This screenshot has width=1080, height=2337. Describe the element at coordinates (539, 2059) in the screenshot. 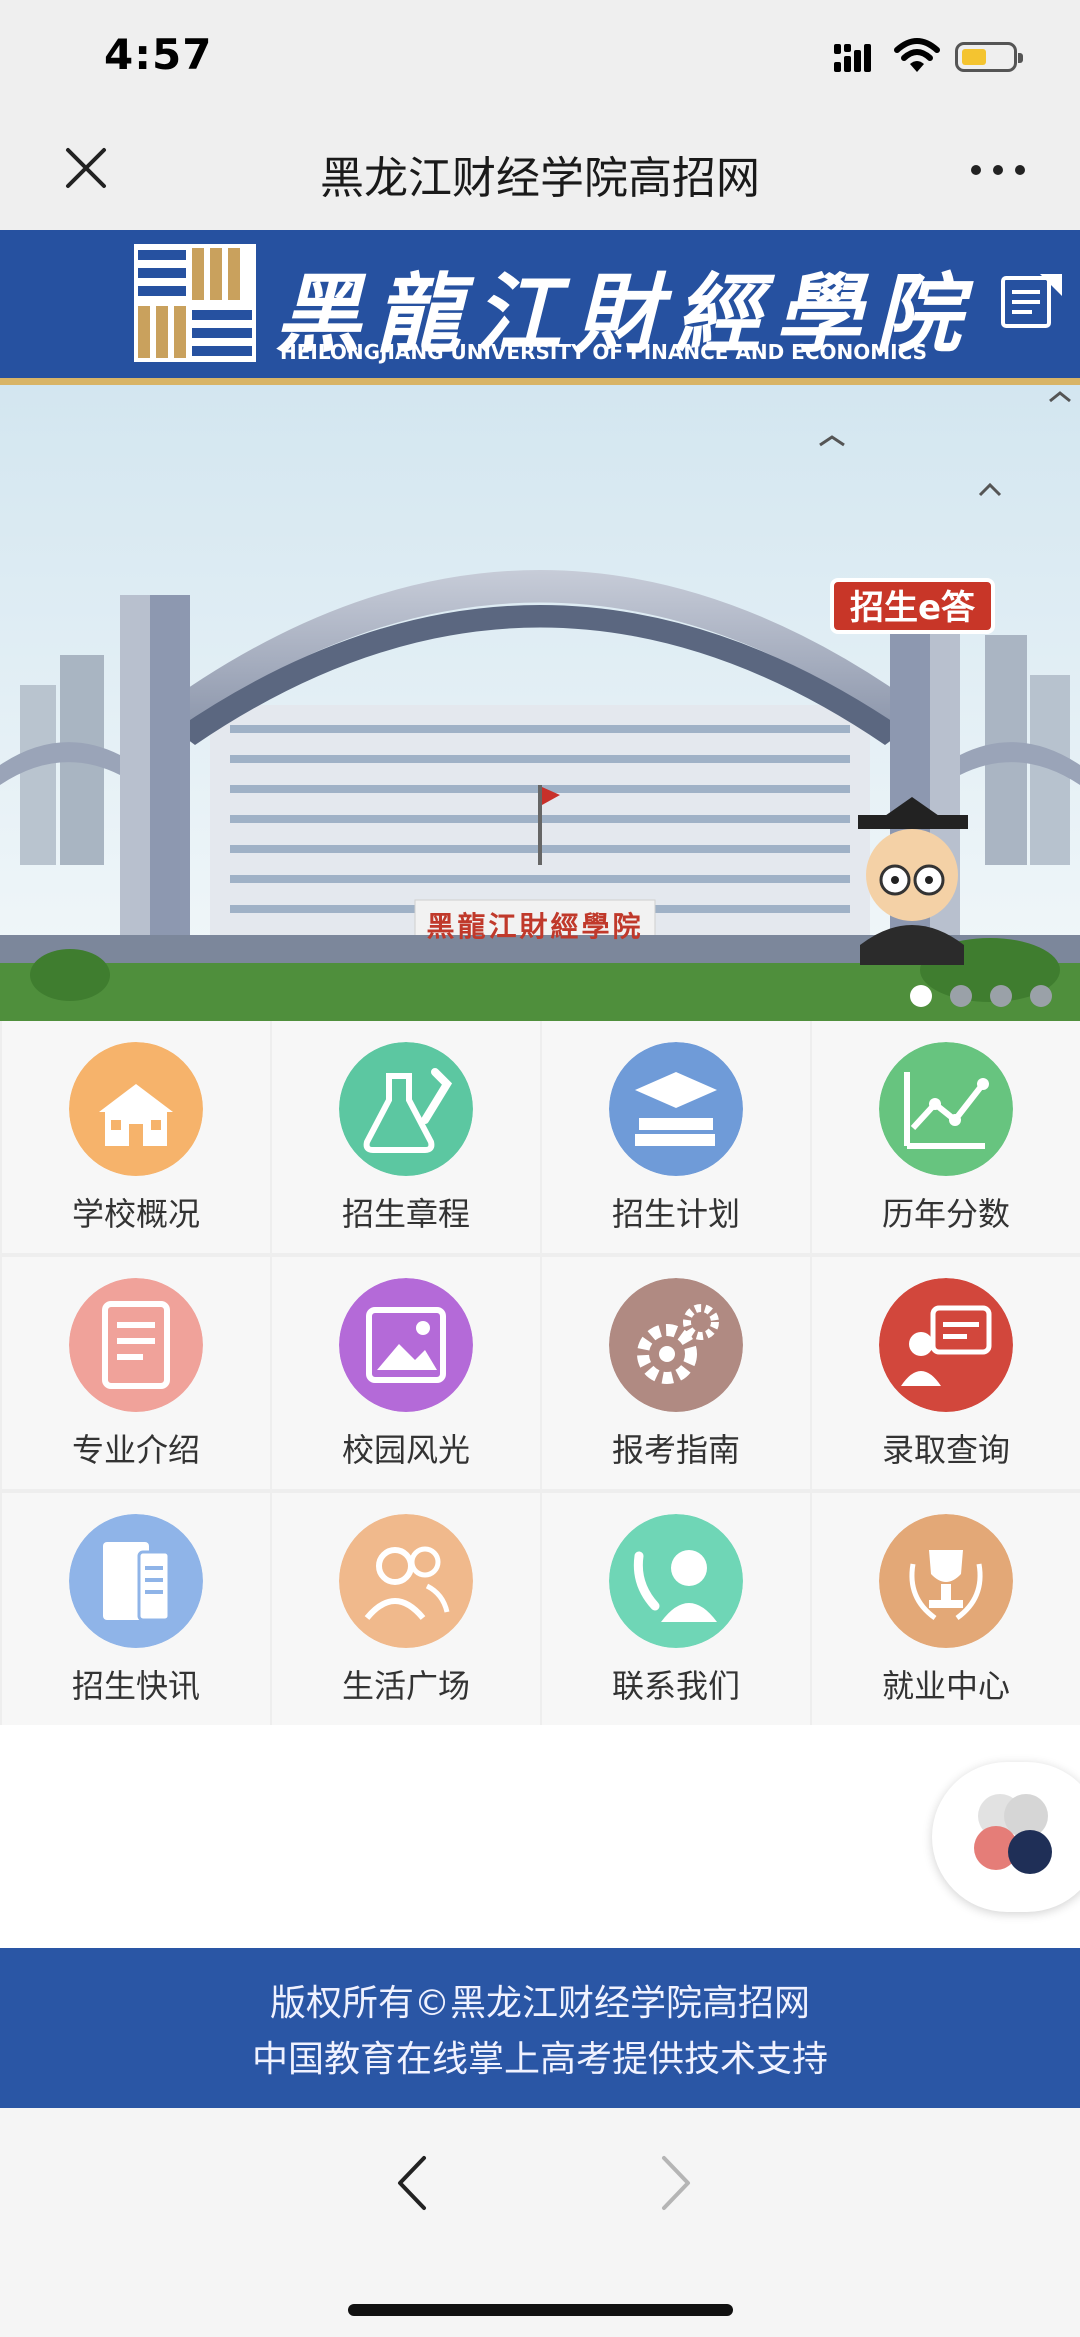

I see `tech-support-text: 中国教育在线掌上高考提供技术支持` at that location.